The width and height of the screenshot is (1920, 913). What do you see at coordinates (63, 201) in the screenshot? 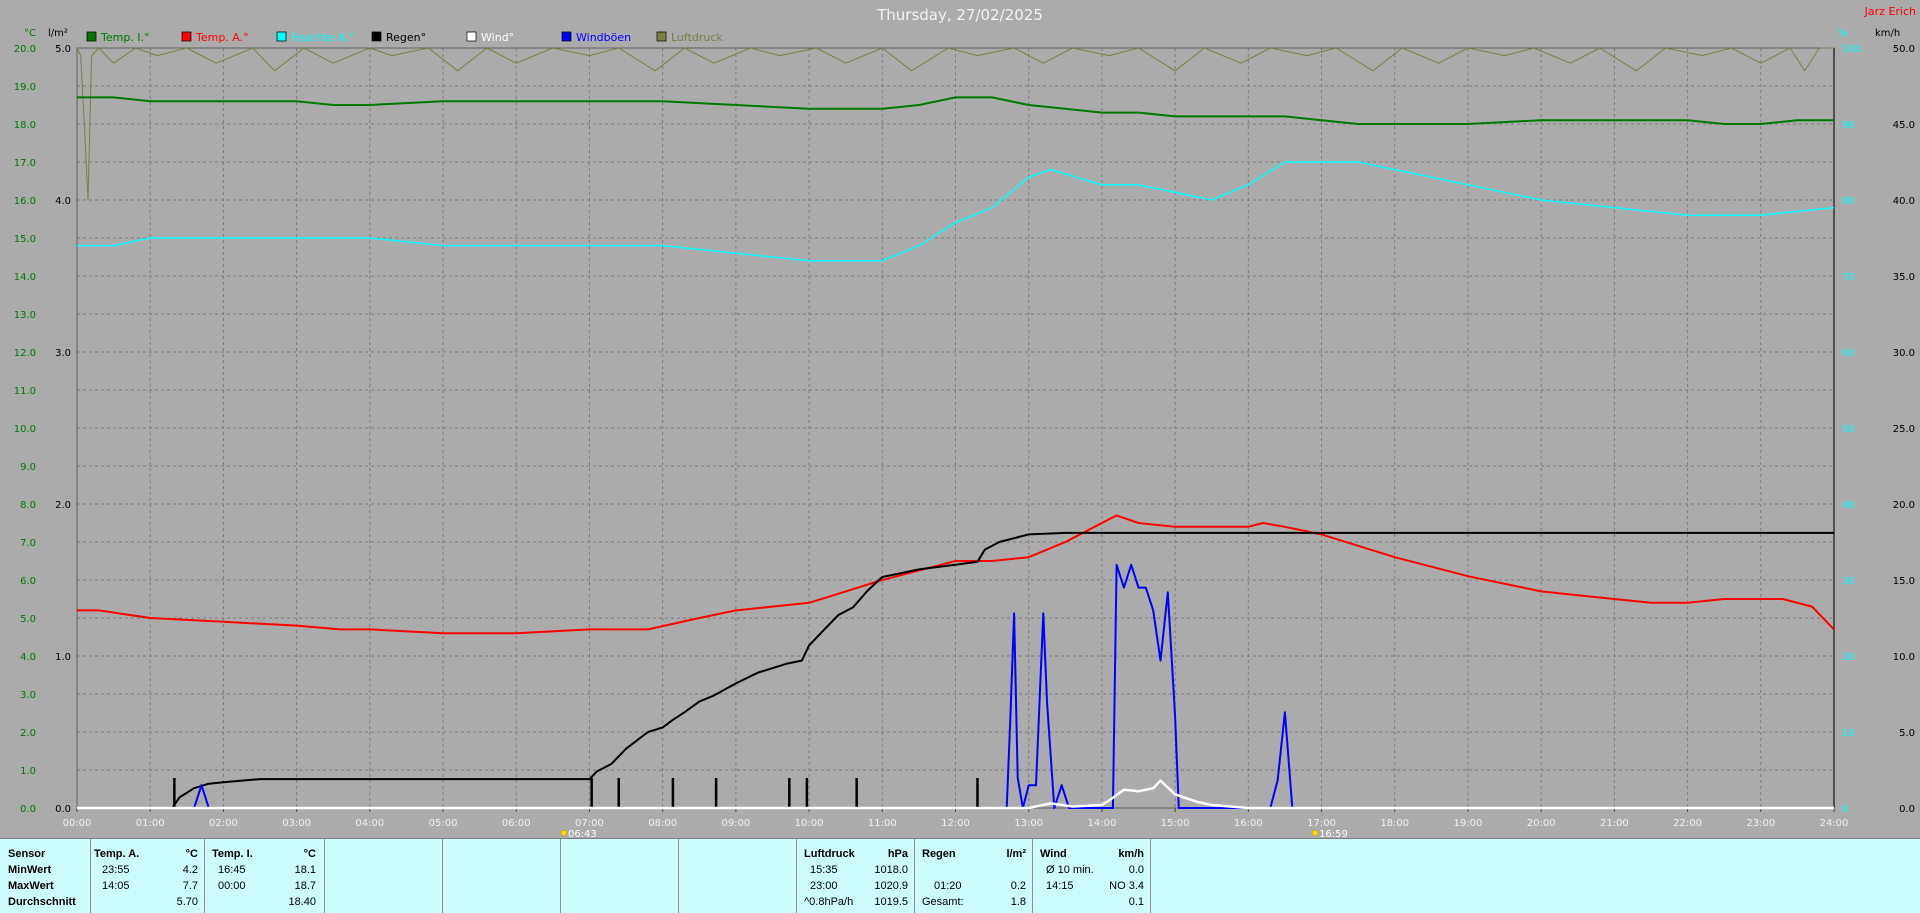
I see `y-tick-label-rain: 4.0` at bounding box center [63, 201].